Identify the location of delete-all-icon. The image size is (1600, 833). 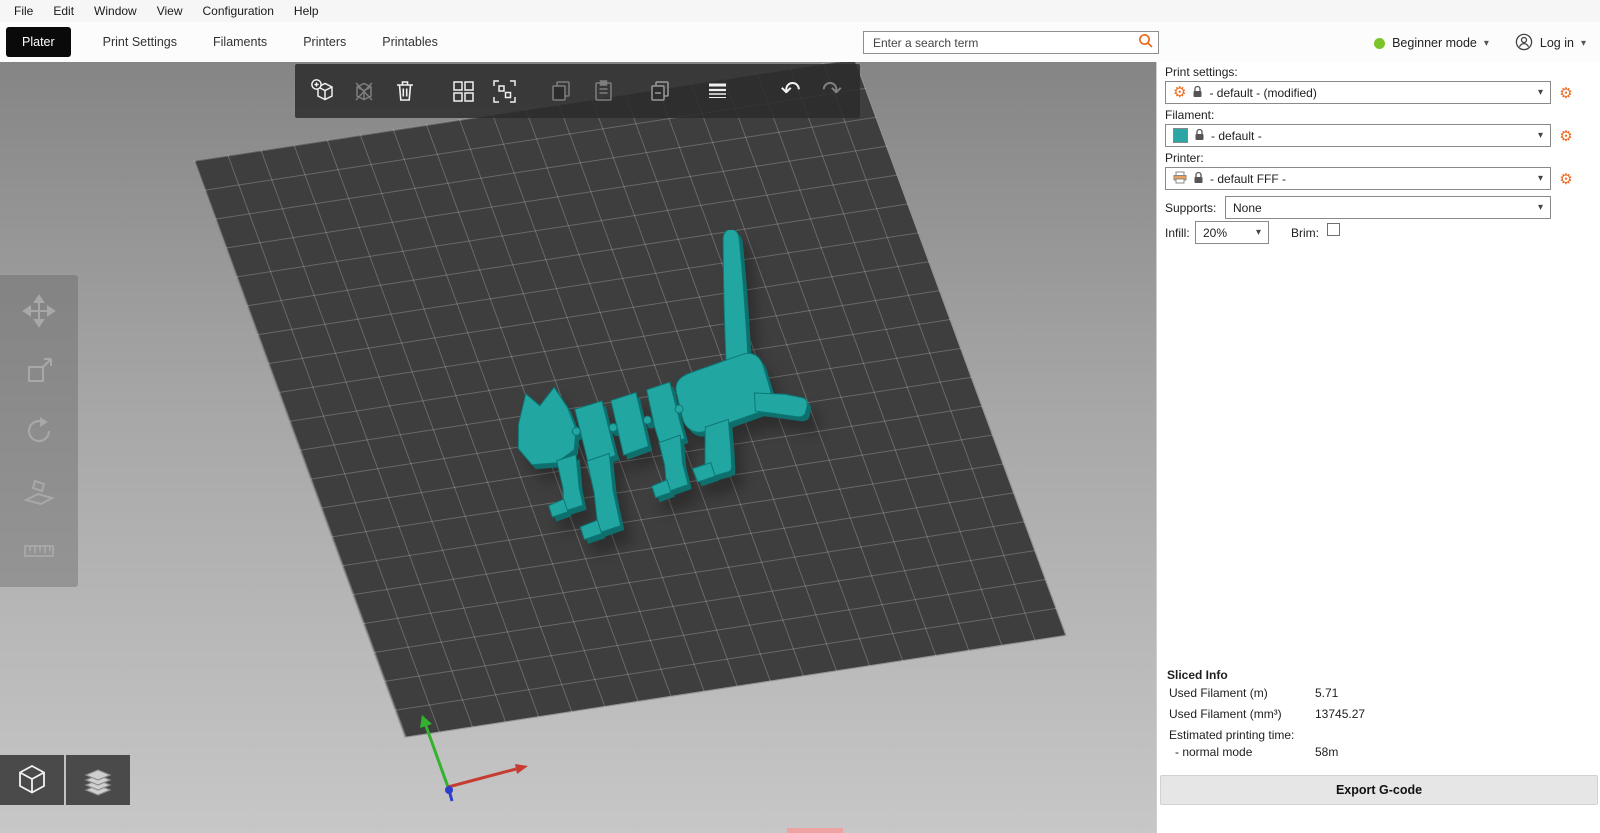
(405, 91).